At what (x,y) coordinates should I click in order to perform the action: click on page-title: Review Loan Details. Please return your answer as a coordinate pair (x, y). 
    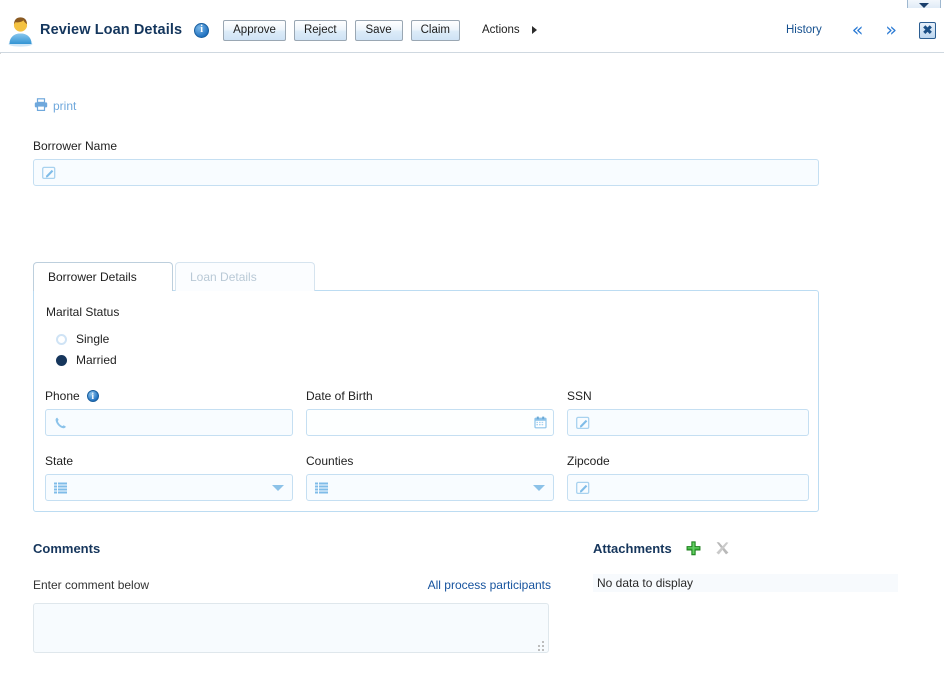
    Looking at the image, I should click on (111, 30).